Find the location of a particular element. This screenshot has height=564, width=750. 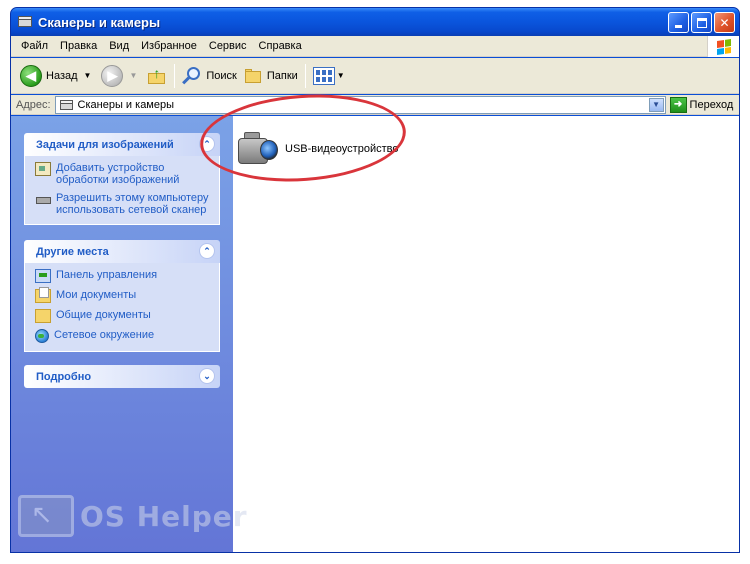

minimize-icon is located at coordinates (678, 26).